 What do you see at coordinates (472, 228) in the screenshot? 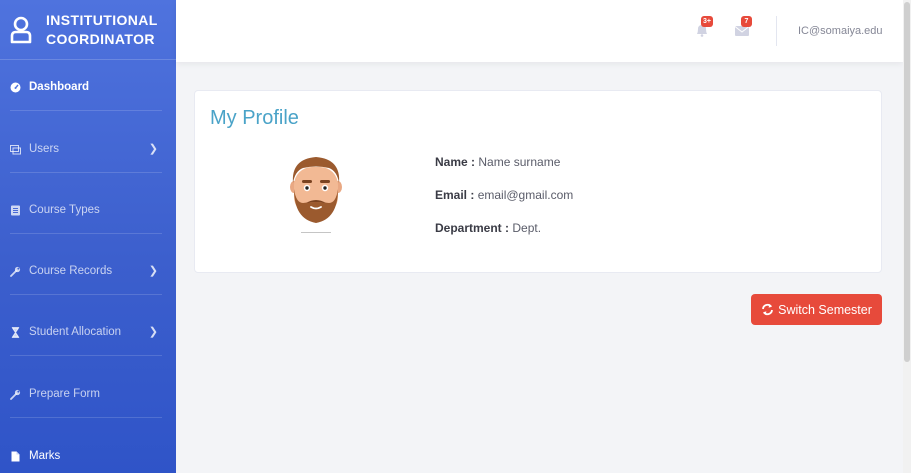
I see `department-label: Department :` at bounding box center [472, 228].